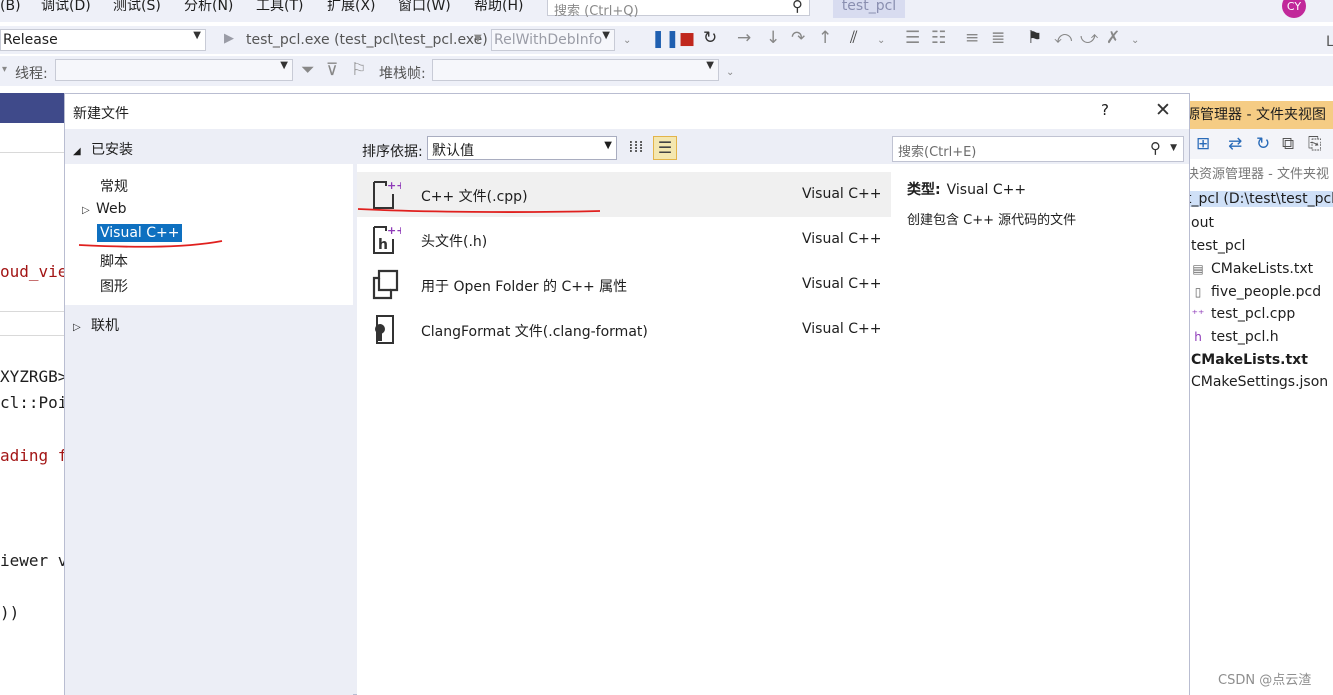  Describe the element at coordinates (114, 286) in the screenshot. I see `category-graphics: 图形` at that location.